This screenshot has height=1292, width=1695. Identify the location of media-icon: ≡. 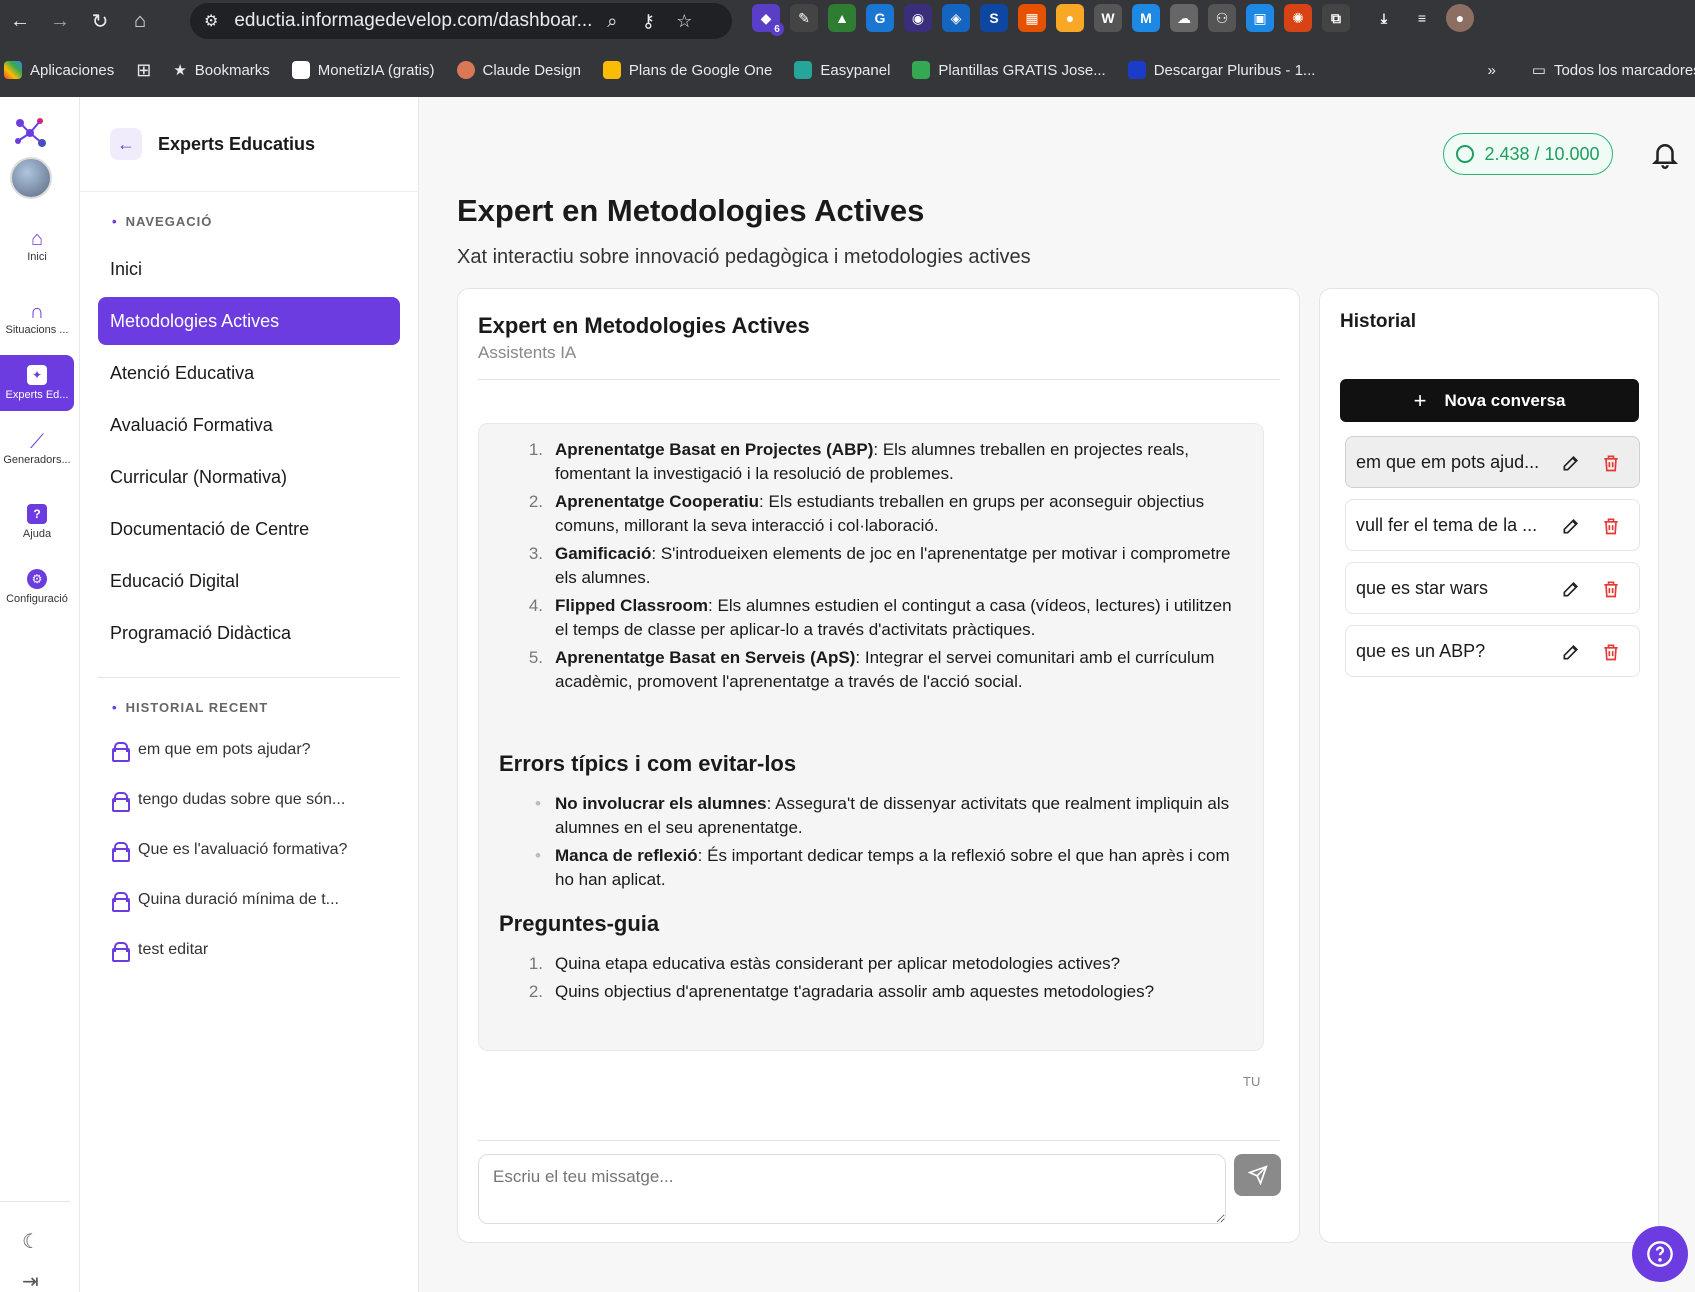
(1422, 18).